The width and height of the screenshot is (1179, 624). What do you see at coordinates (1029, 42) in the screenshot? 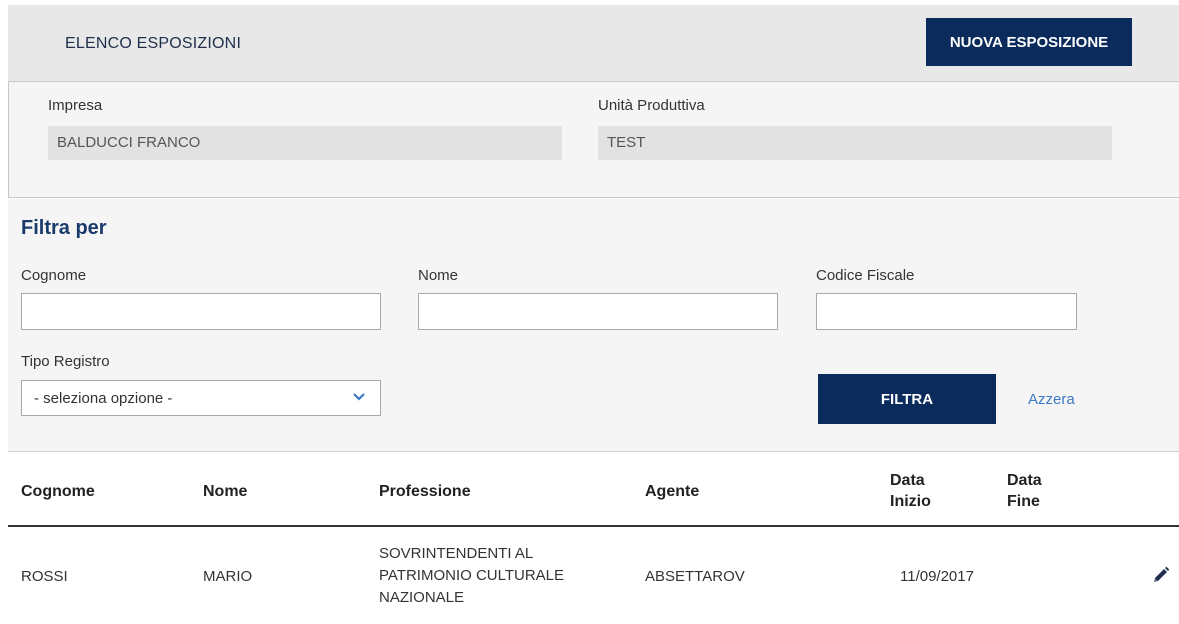
I see `new-exposure-button: NUOVA ESPOSIZIONE` at bounding box center [1029, 42].